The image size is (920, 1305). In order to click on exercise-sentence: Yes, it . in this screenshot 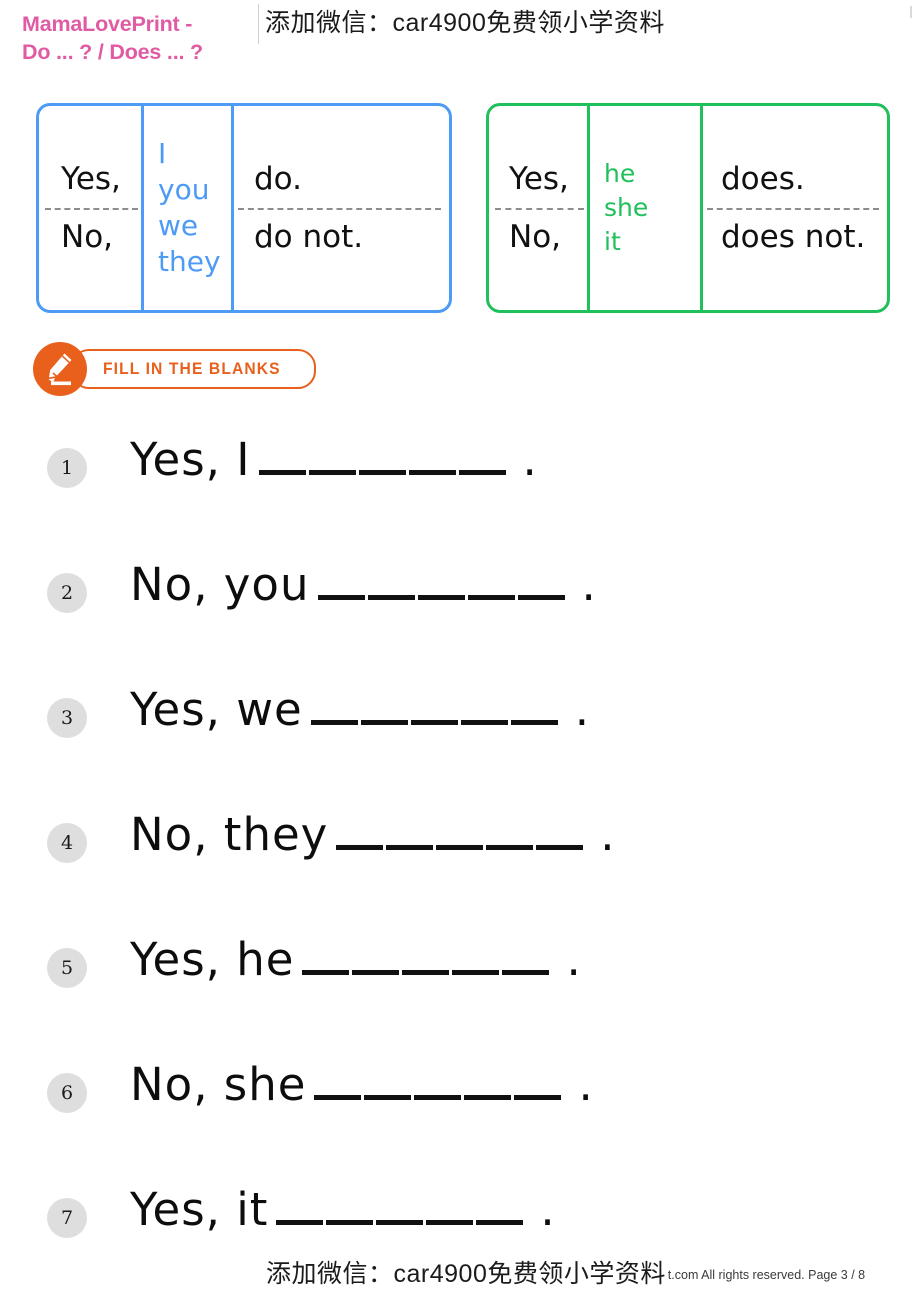, I will do `click(342, 1210)`.